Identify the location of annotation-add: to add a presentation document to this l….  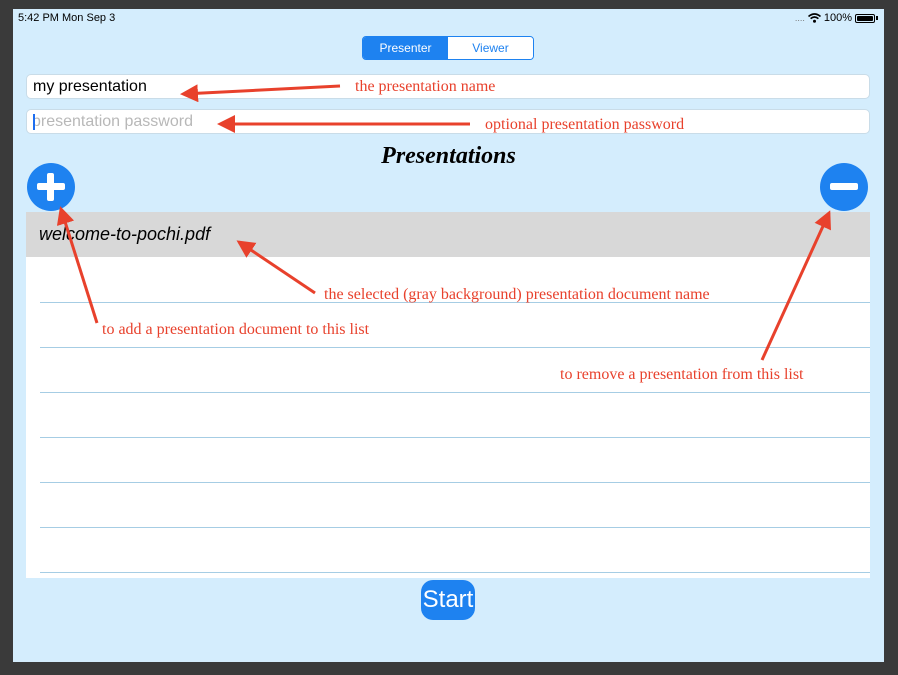
(236, 329).